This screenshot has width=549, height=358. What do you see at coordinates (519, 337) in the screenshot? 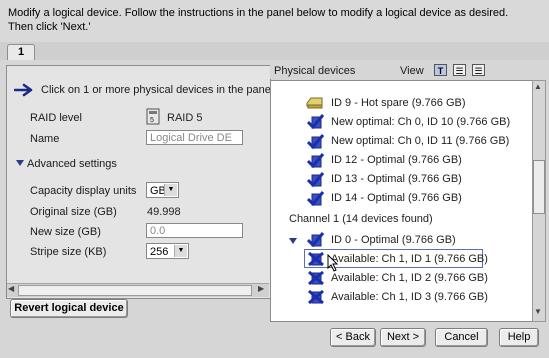
I see `help-button: Help` at bounding box center [519, 337].